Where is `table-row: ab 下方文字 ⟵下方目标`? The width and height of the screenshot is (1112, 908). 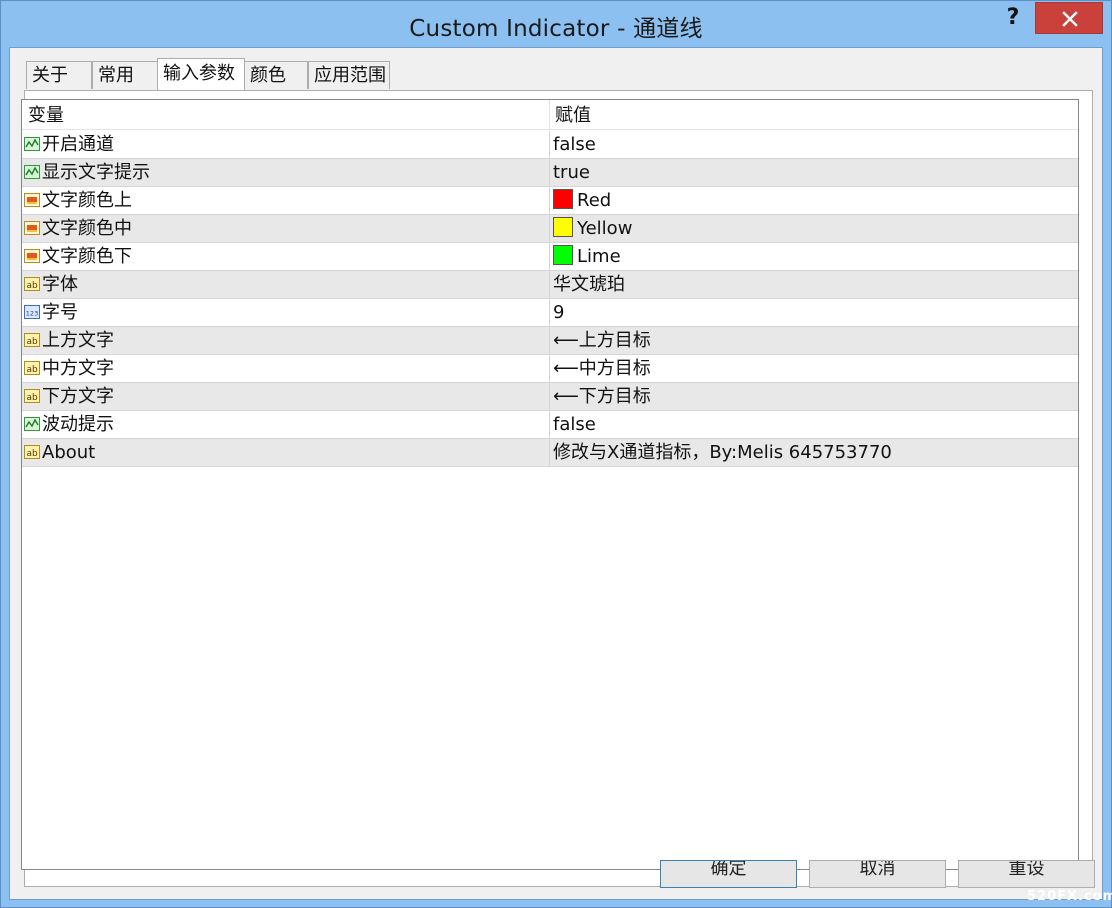 table-row: ab 下方文字 ⟵下方目标 is located at coordinates (550, 397).